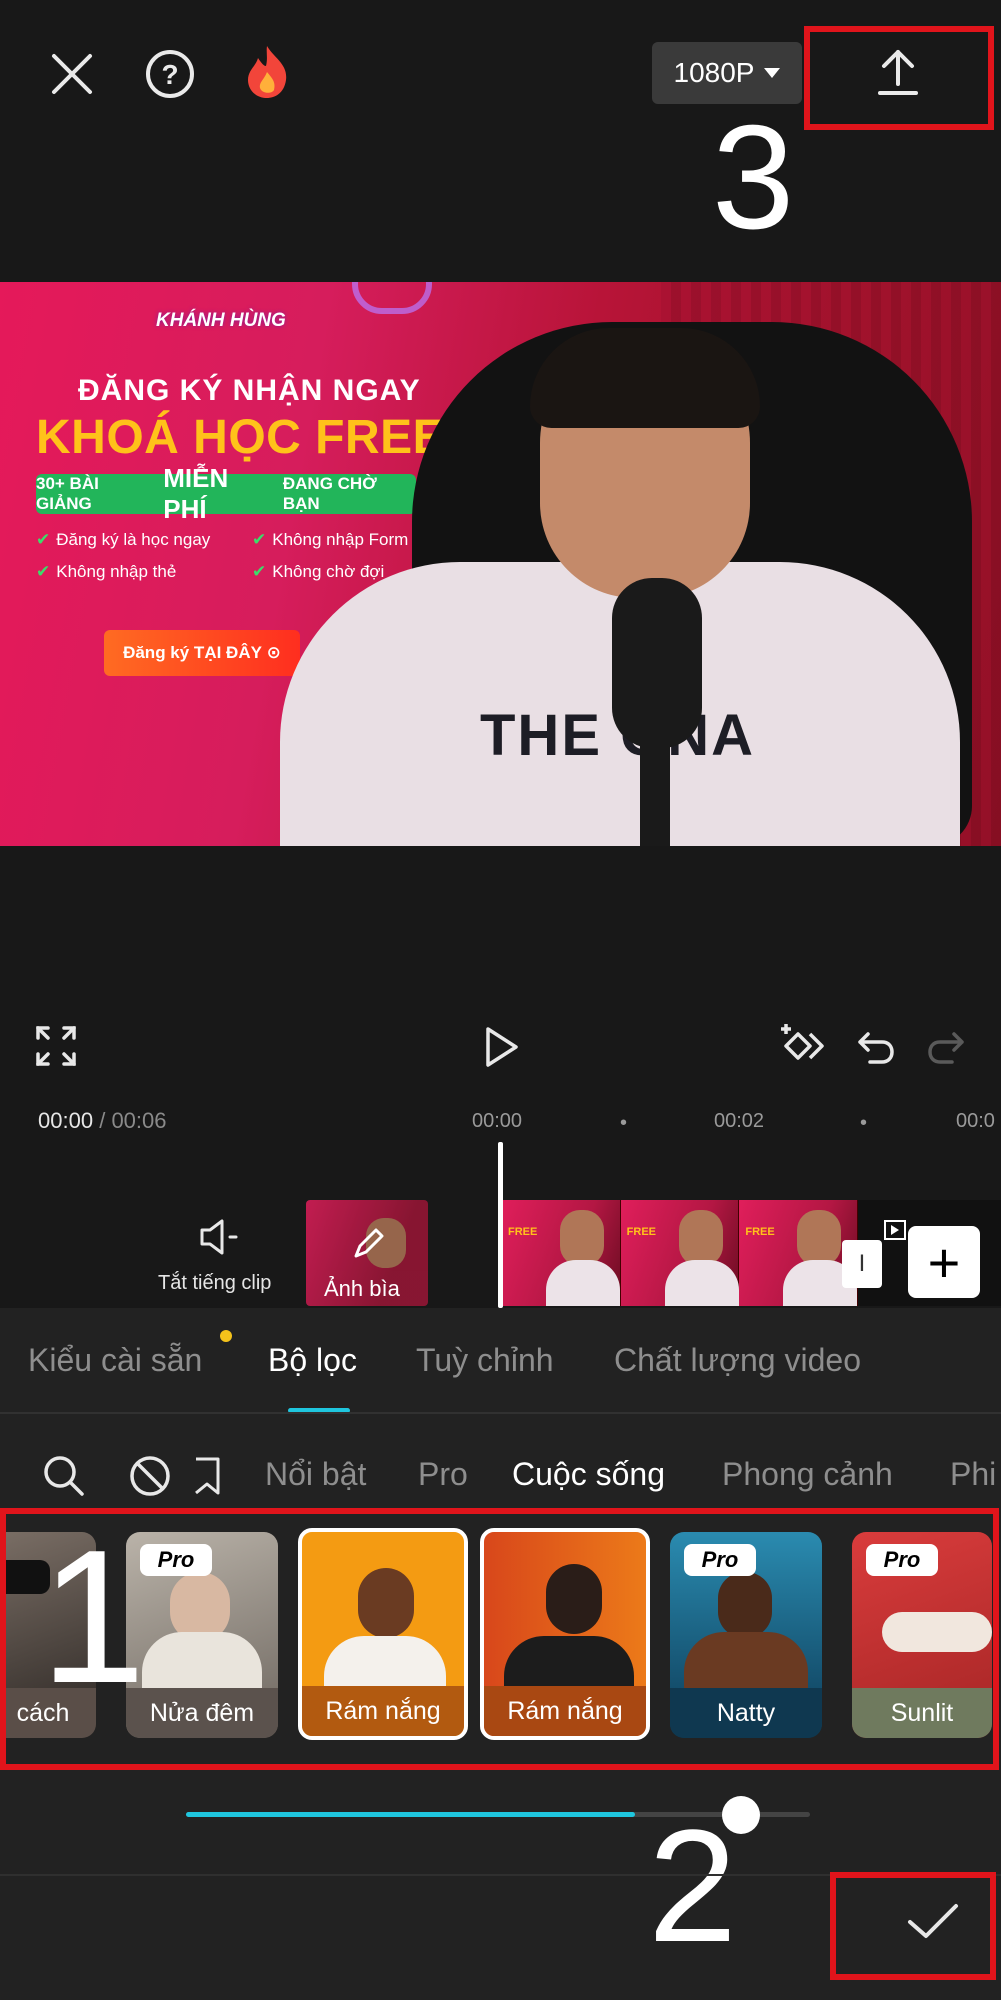  Describe the element at coordinates (973, 1474) in the screenshot. I see `category-next: Phi` at that location.